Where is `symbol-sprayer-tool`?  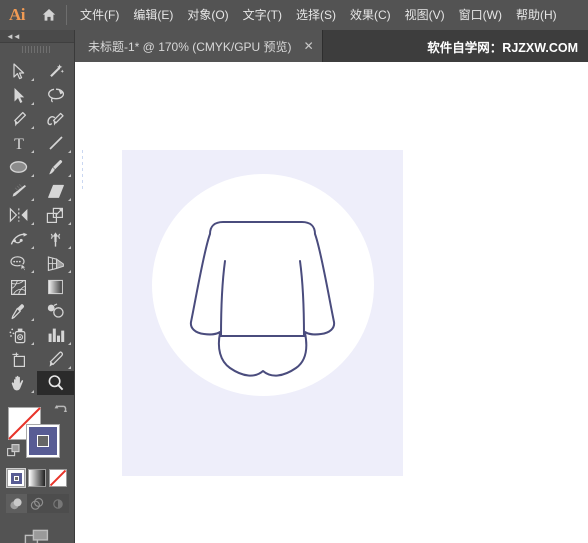 symbol-sprayer-tool is located at coordinates (18, 335).